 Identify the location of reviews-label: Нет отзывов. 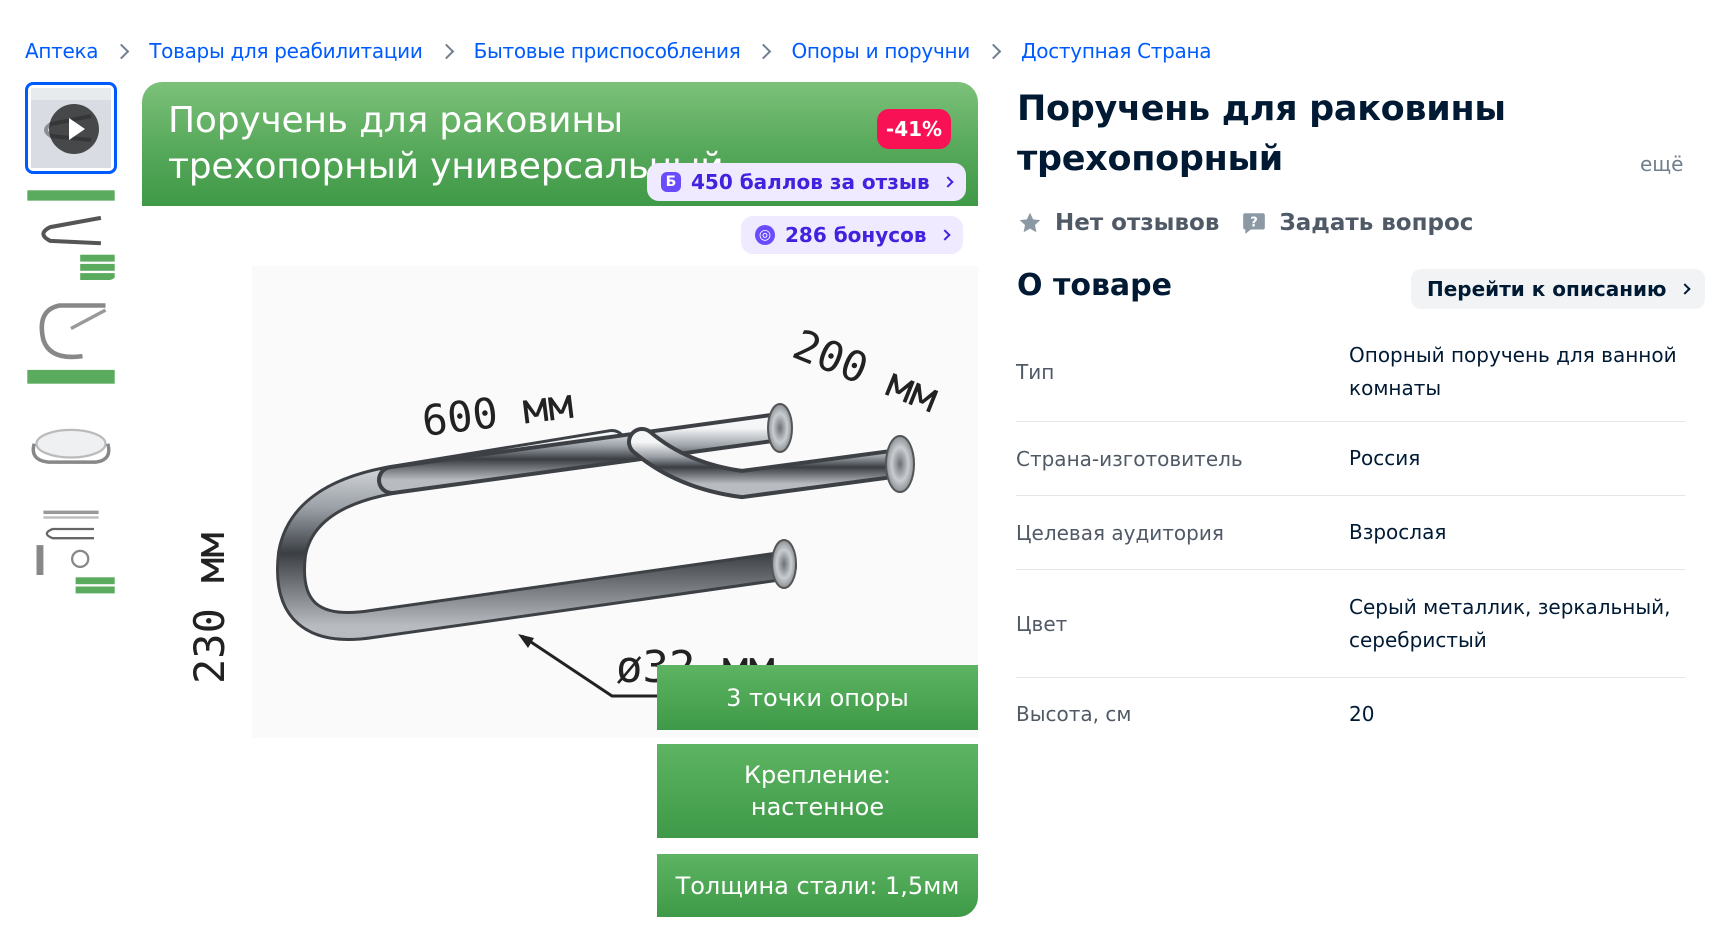
(1137, 223).